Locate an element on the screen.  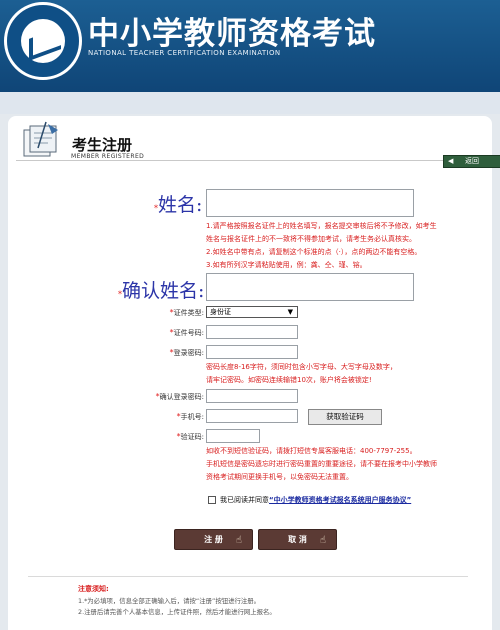
back-button: ◀ 返回 is located at coordinates (471, 161).